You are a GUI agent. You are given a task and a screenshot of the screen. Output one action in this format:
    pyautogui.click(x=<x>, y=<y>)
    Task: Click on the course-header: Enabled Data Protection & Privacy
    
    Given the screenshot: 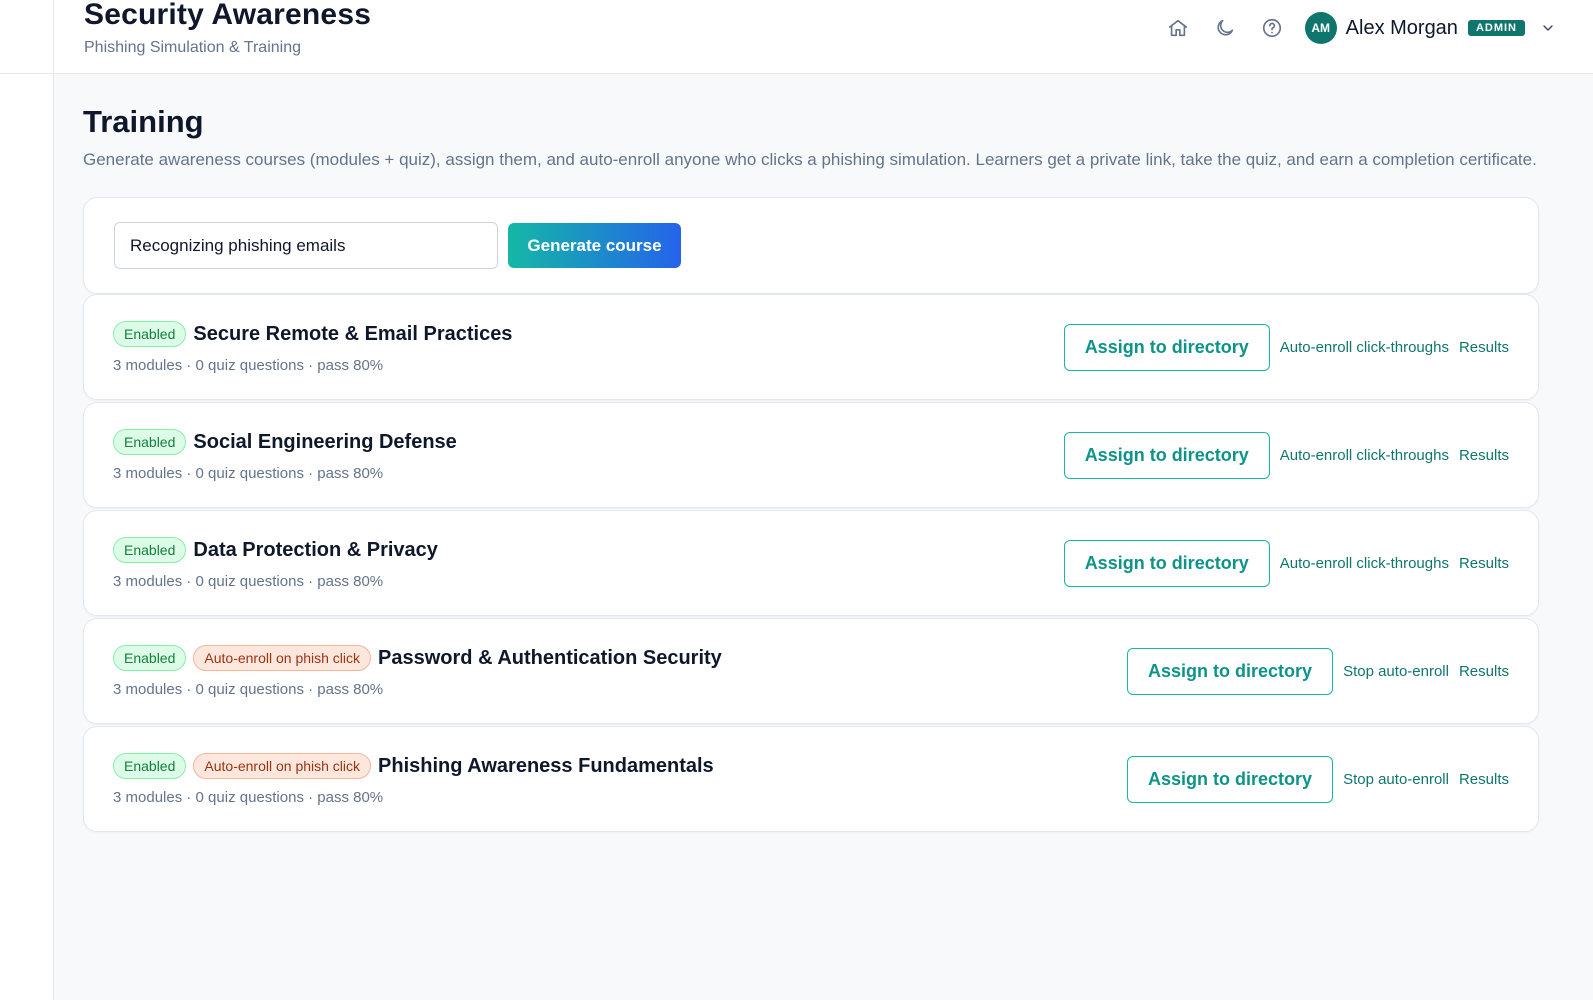 What is the action you would take?
    pyautogui.click(x=275, y=550)
    